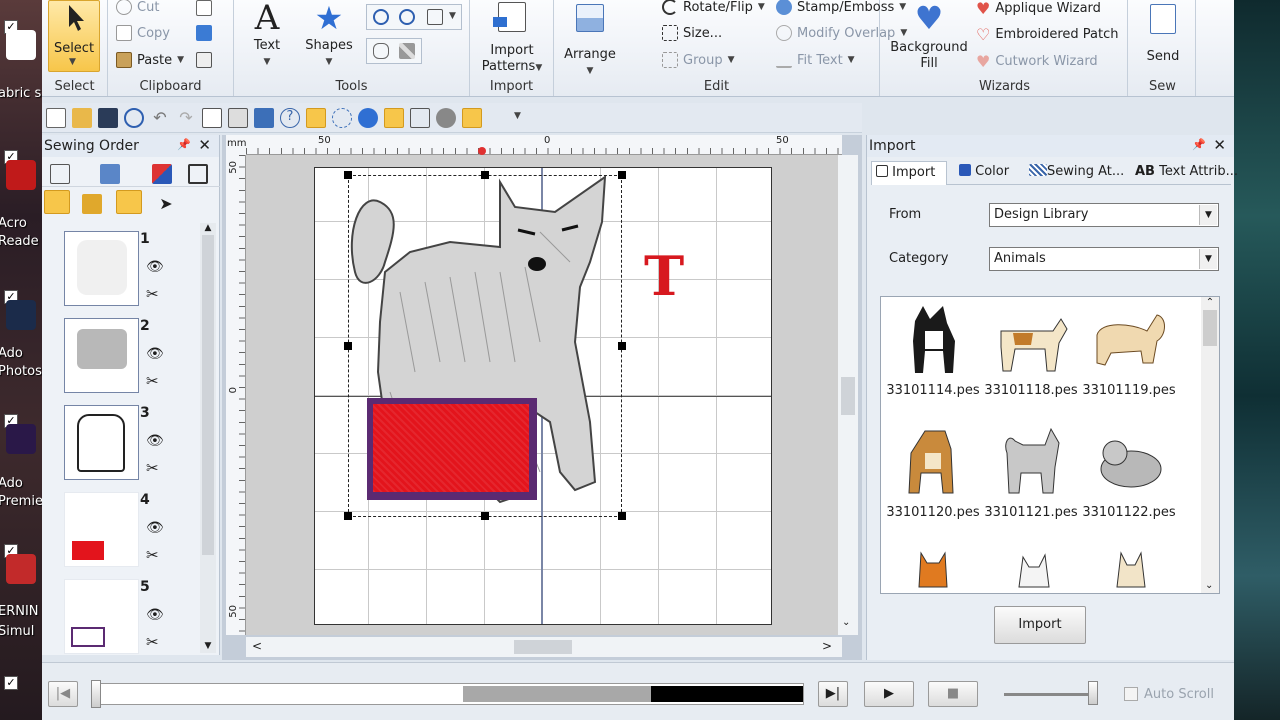 This screenshot has width=1280, height=720. I want to click on embroidered-patch-button: ♡ Embroidered Patch, so click(1047, 34).